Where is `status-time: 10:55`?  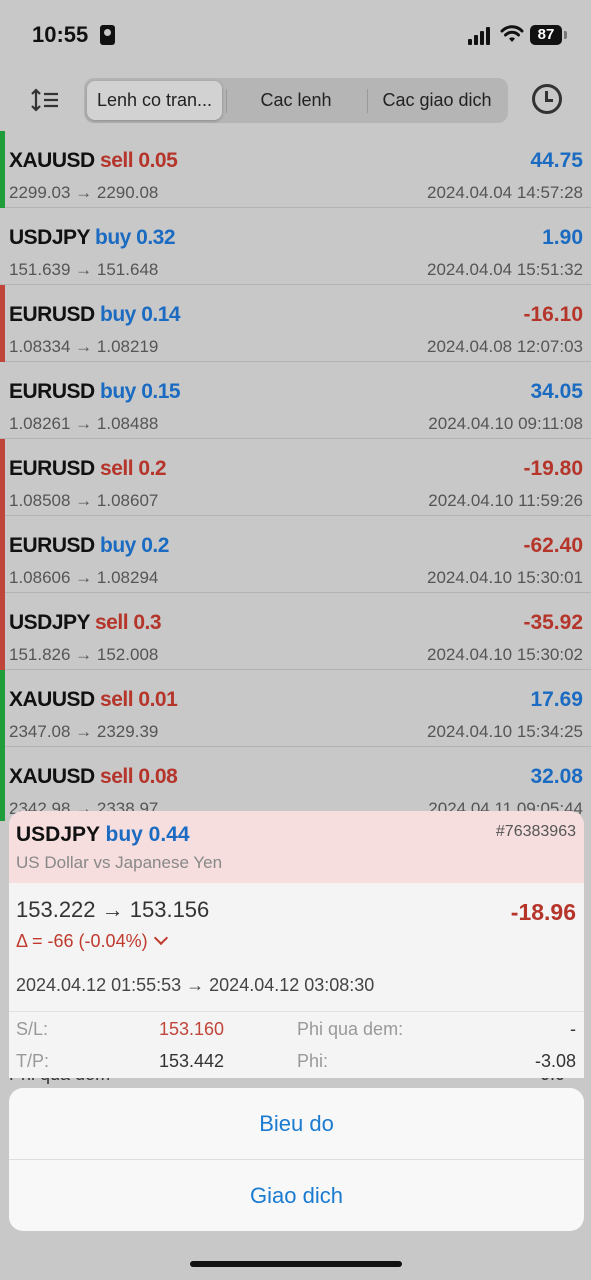 status-time: 10:55 is located at coordinates (60, 34).